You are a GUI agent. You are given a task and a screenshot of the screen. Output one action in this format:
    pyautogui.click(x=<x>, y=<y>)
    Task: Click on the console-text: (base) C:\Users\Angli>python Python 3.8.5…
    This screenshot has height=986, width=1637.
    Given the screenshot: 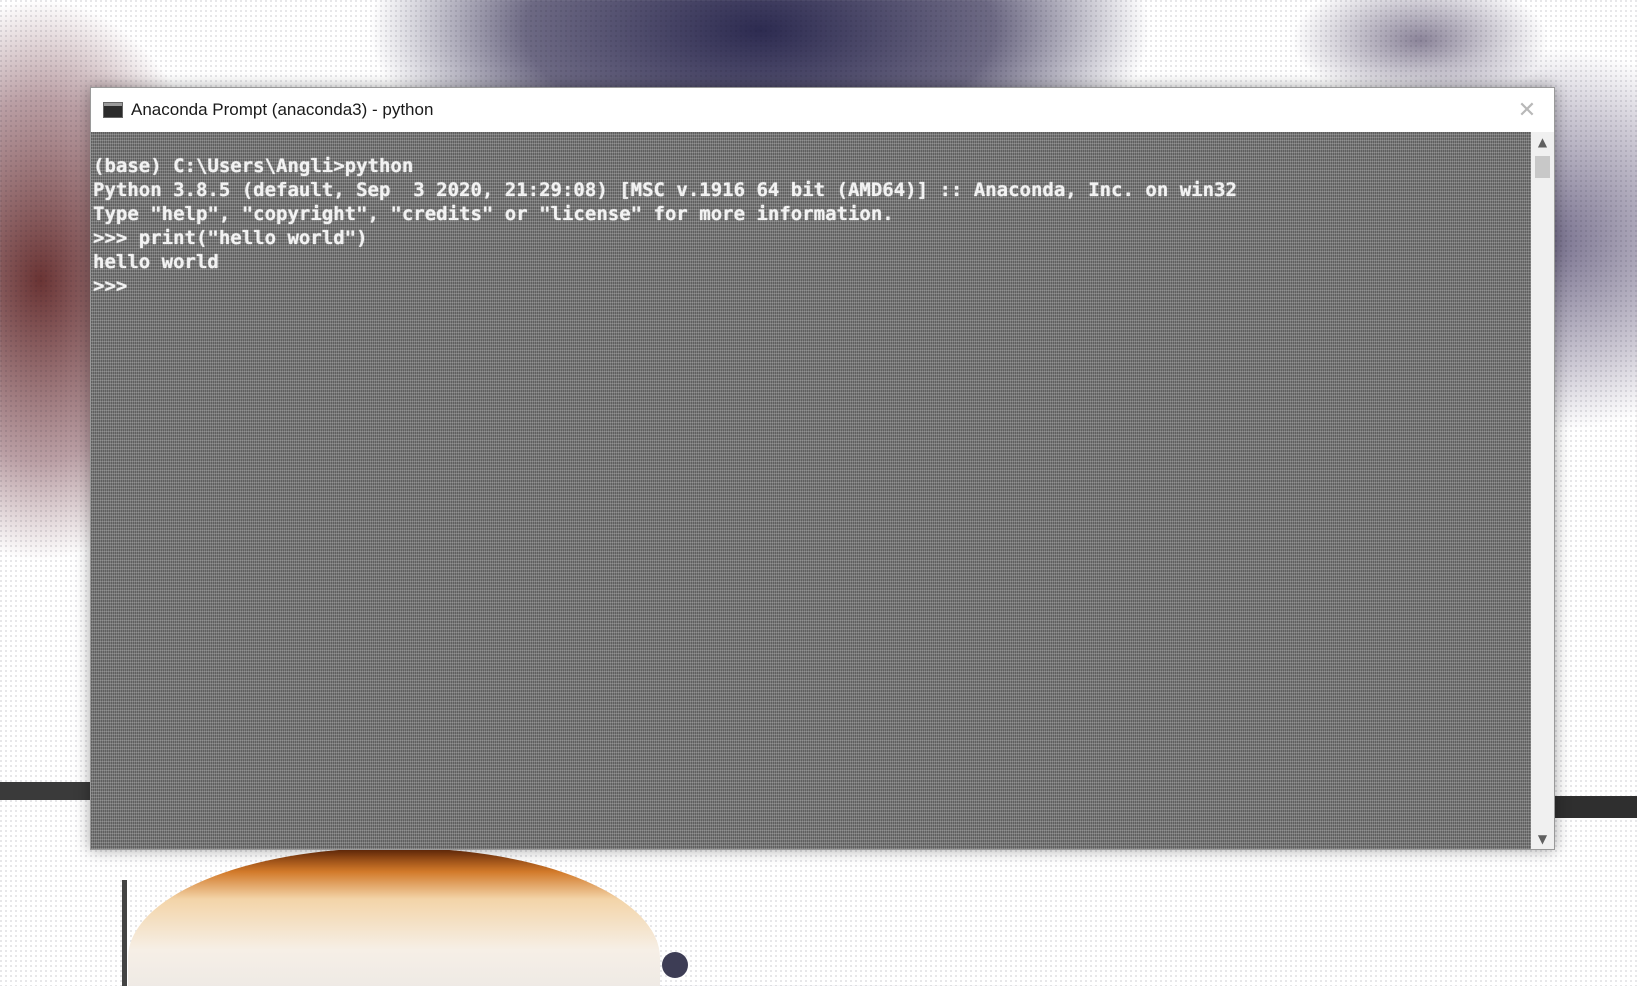 What is the action you would take?
    pyautogui.click(x=665, y=226)
    